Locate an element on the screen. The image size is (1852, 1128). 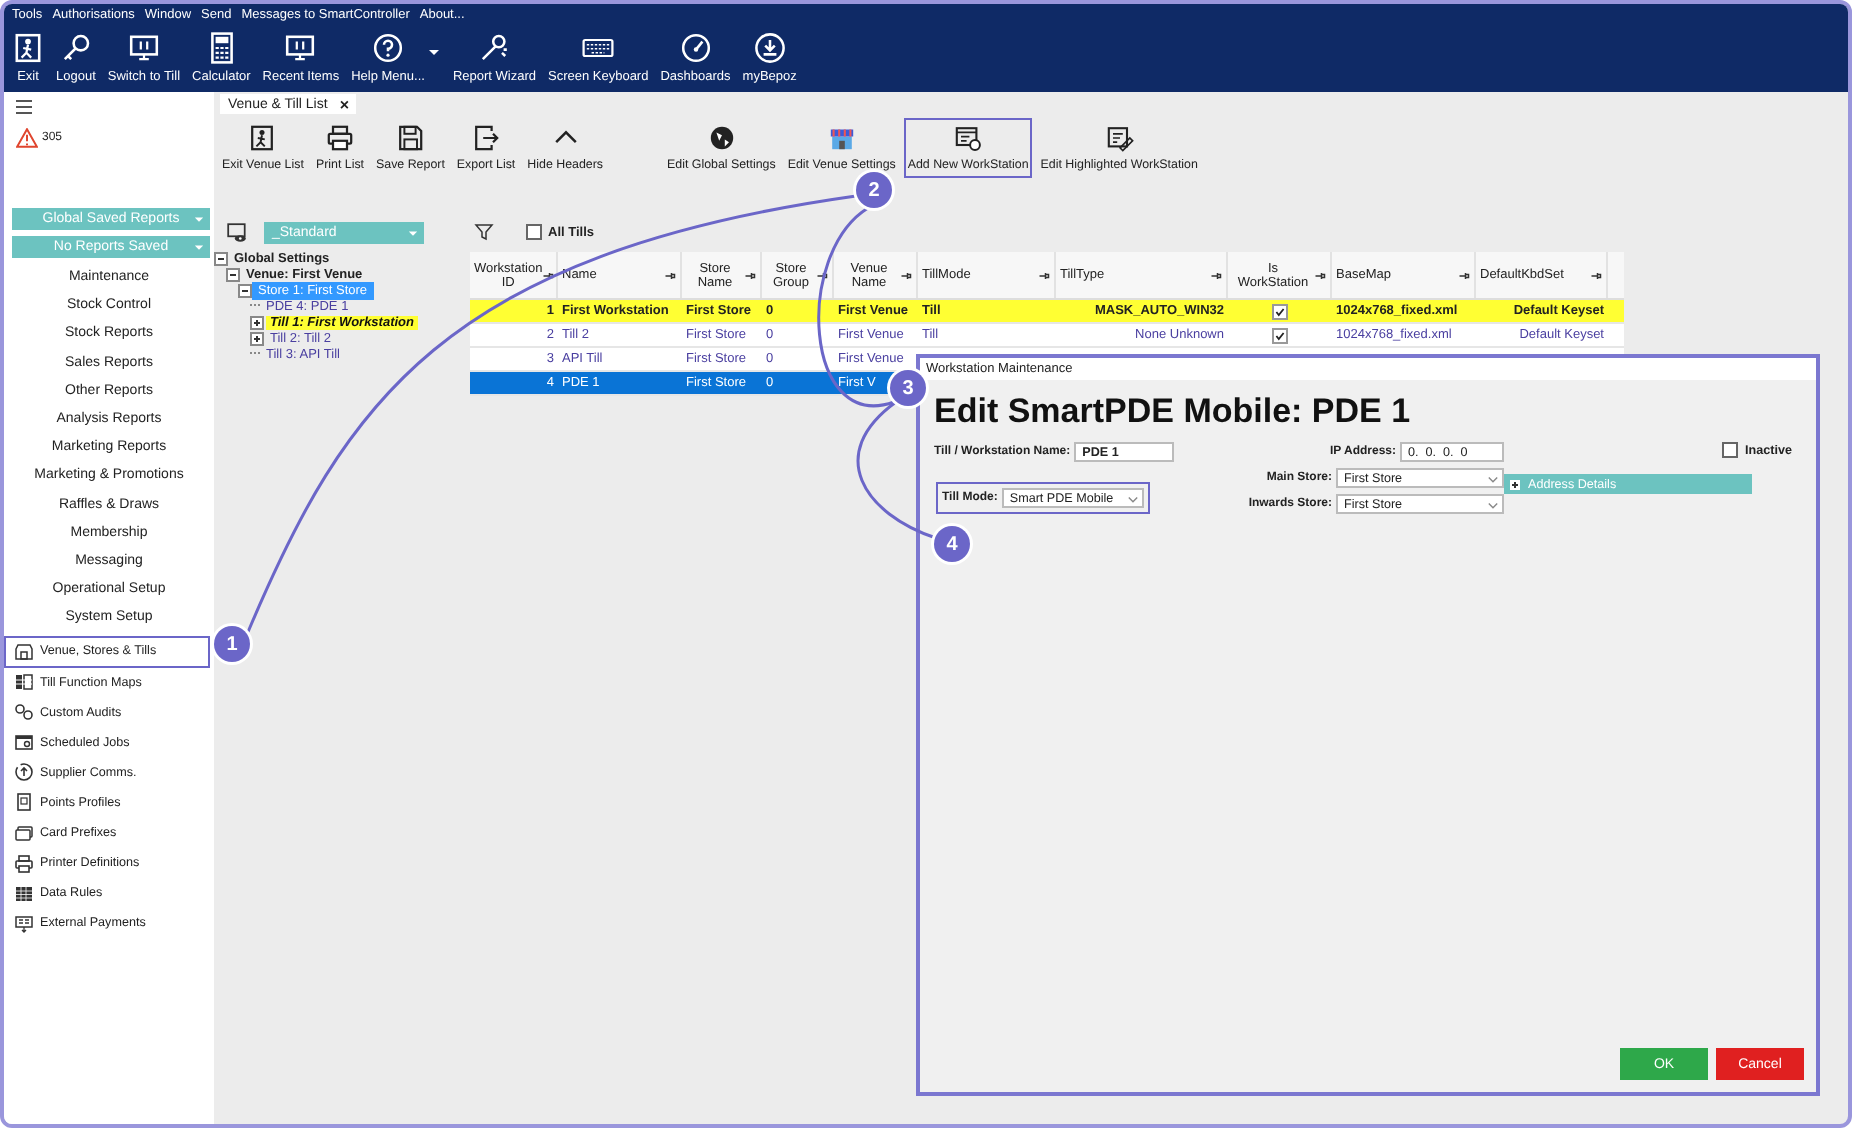
close-icon: × is located at coordinates (344, 104).